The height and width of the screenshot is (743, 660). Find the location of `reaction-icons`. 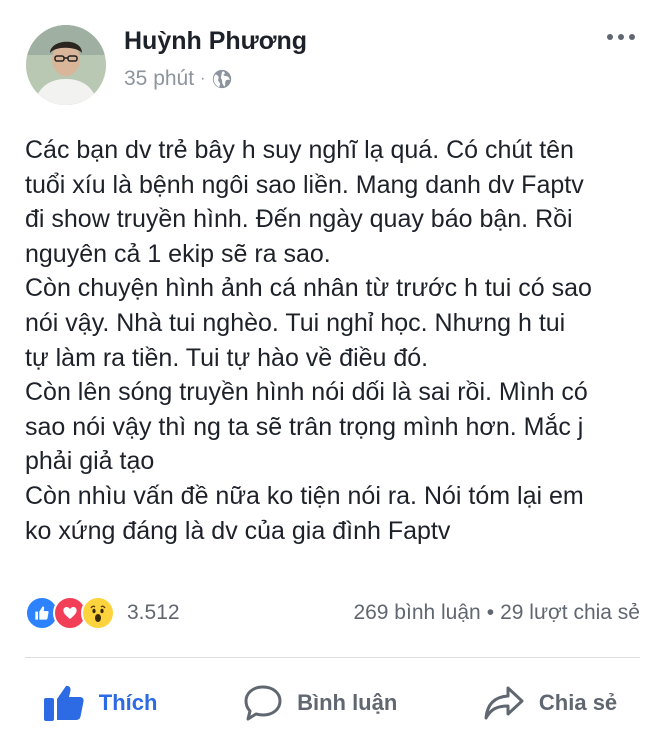

reaction-icons is located at coordinates (70, 613).